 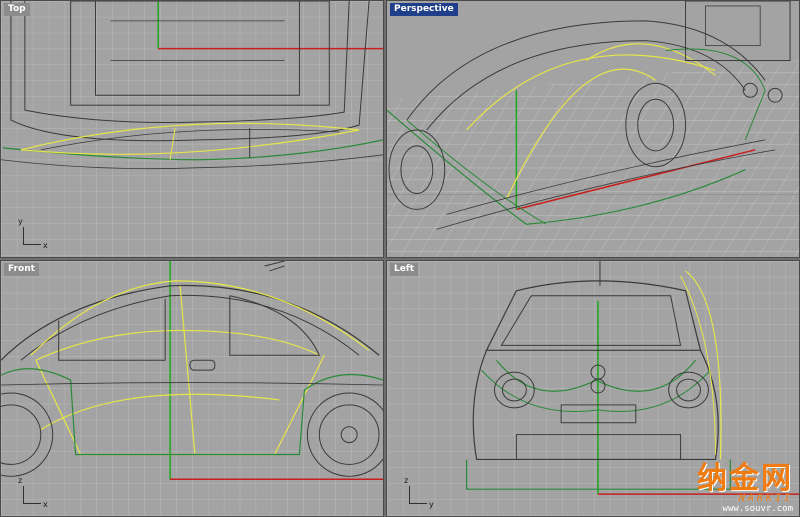 What do you see at coordinates (17, 9) in the screenshot?
I see `viewport-label-top: Top` at bounding box center [17, 9].